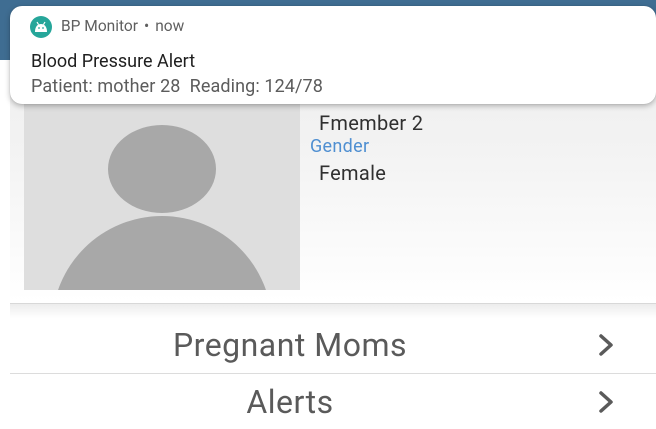 The height and width of the screenshot is (429, 656). Describe the element at coordinates (371, 123) in the screenshot. I see `profile-name: Fmember 2` at that location.